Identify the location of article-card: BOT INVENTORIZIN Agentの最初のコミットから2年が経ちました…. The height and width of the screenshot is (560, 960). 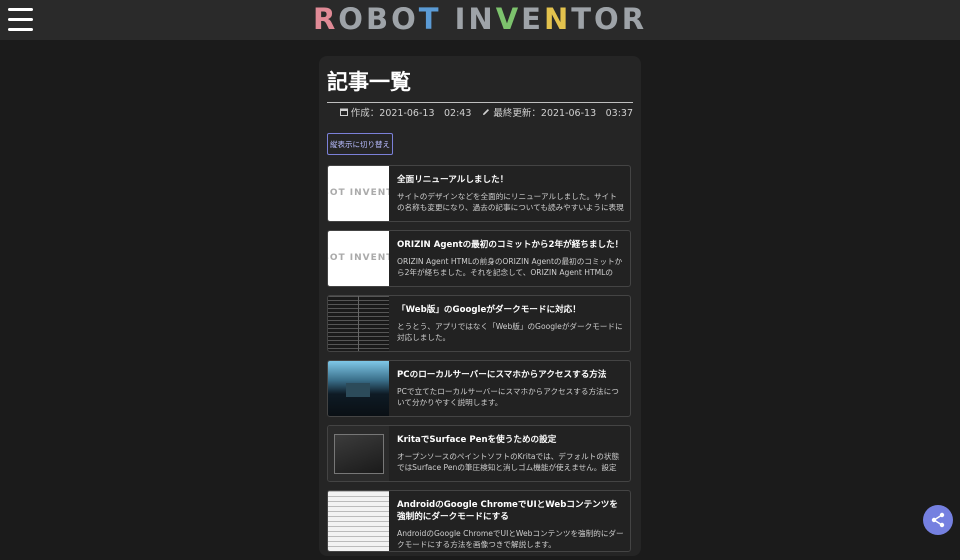
(479, 258).